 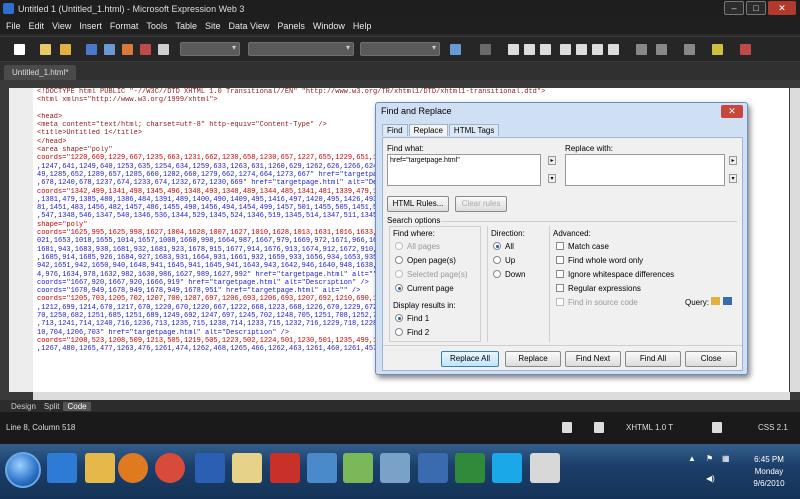 I want to click on show-hidden-icons-icon: ▲, so click(x=692, y=458).